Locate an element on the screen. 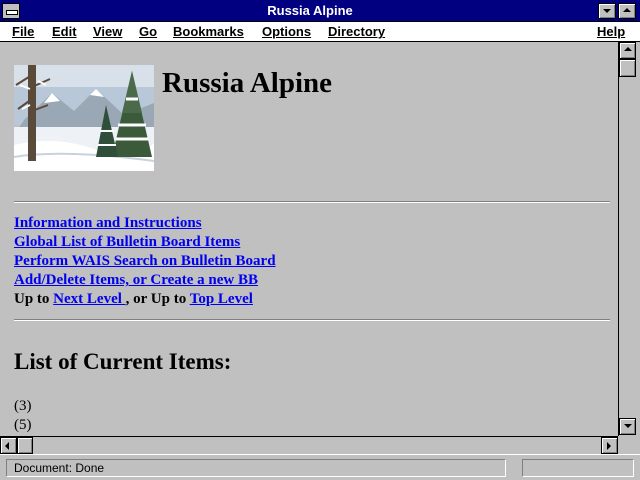  title-bar: Russia Alpine is located at coordinates (320, 11).